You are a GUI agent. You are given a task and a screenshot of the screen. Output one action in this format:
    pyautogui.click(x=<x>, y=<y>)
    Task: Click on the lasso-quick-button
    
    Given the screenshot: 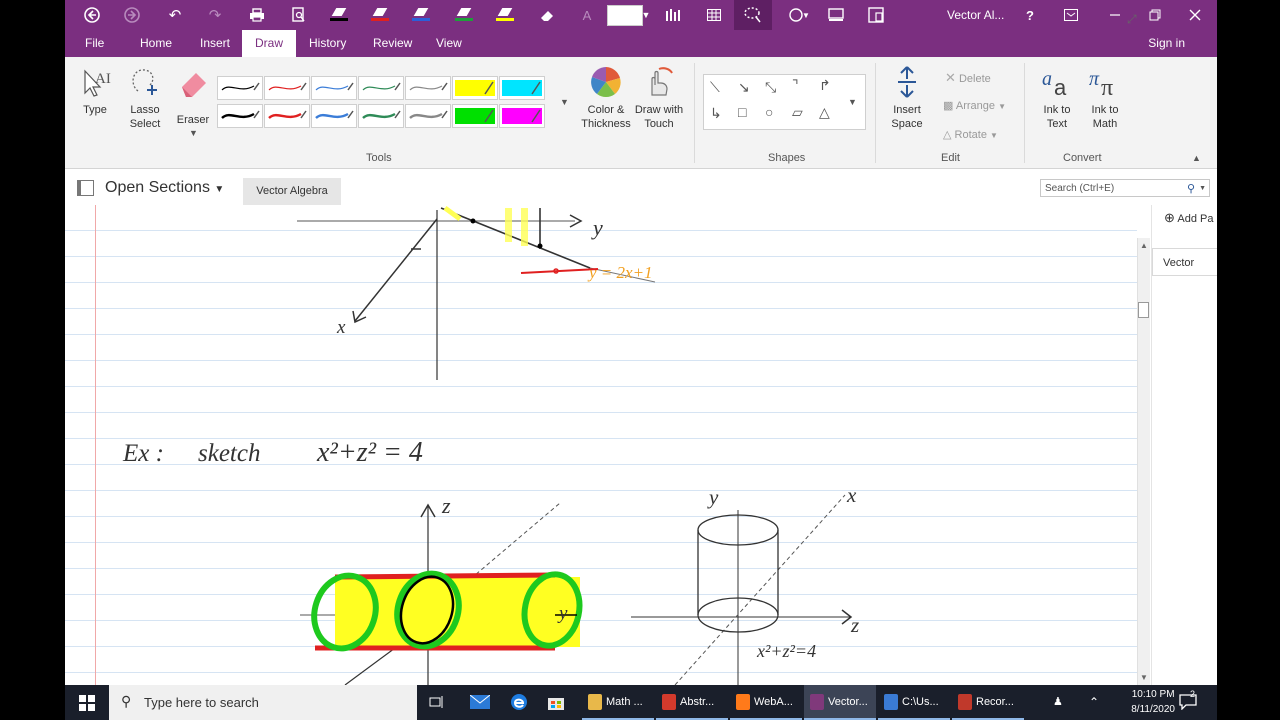 What is the action you would take?
    pyautogui.click(x=753, y=15)
    